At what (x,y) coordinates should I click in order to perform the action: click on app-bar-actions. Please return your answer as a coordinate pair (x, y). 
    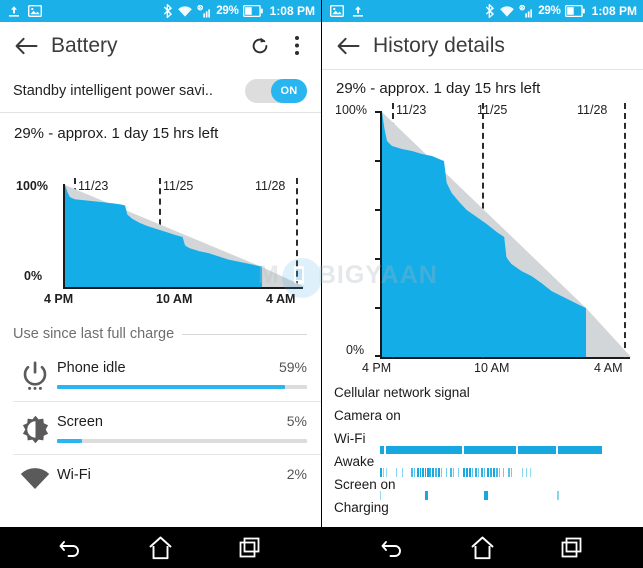
    Looking at the image, I should click on (278, 46).